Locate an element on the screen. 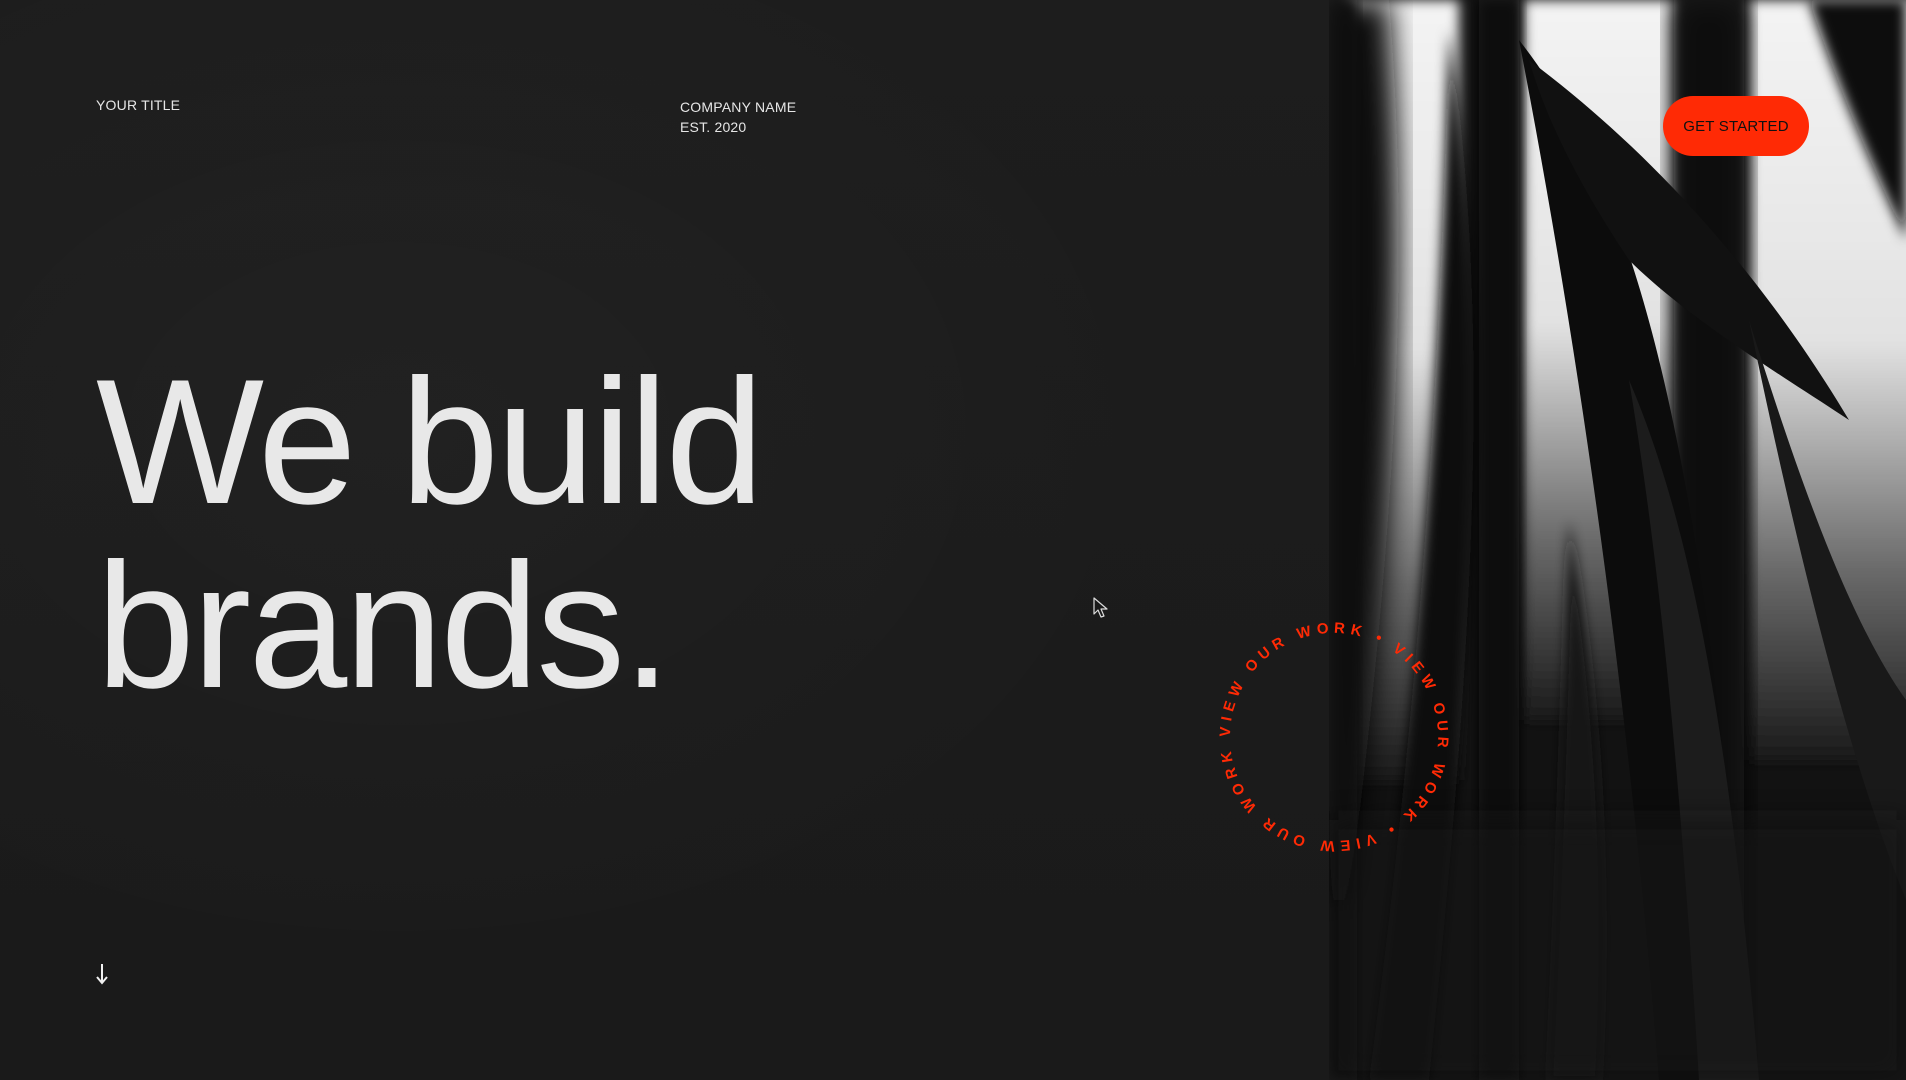  arrow-down-icon is located at coordinates (102, 974).